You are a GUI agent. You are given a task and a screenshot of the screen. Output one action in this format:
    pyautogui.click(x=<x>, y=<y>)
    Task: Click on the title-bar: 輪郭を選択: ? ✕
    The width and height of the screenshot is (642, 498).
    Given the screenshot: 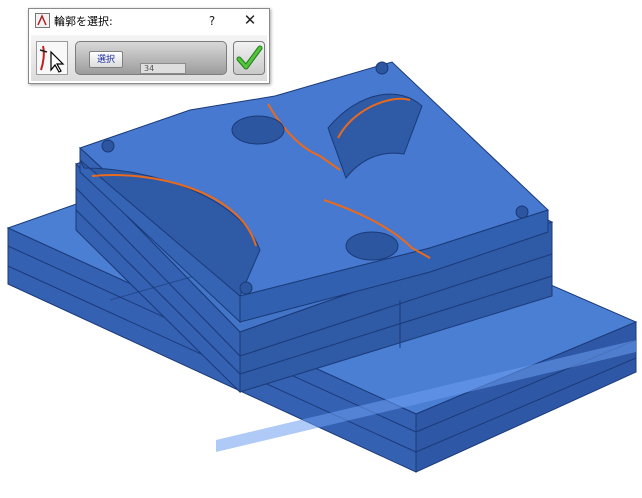 What is the action you would take?
    pyautogui.click(x=149, y=21)
    